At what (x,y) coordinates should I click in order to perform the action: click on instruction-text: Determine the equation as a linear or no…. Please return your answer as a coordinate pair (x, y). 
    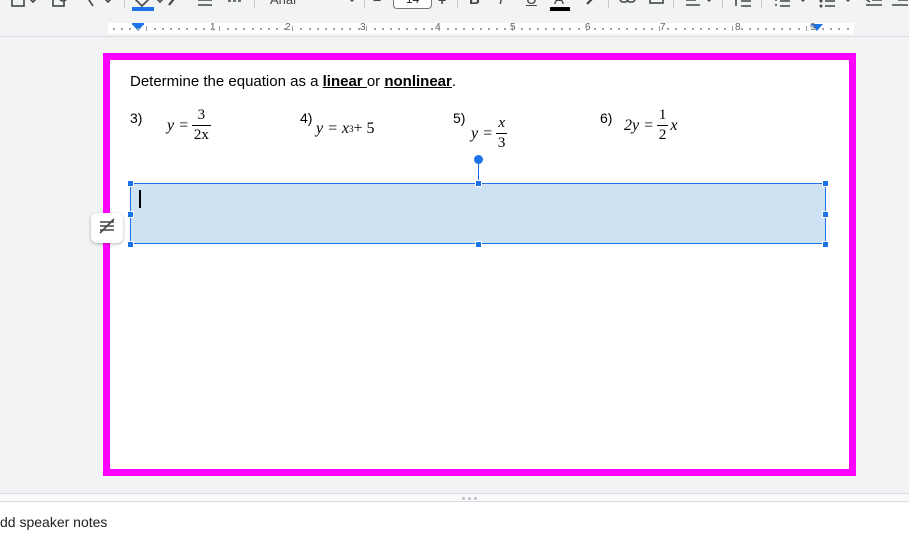
    Looking at the image, I should click on (293, 81).